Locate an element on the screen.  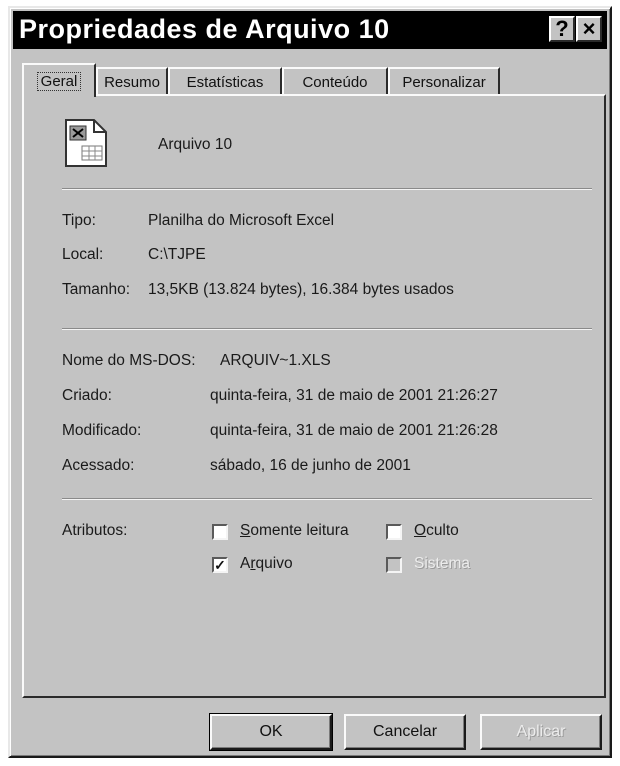
local-label: Local: is located at coordinates (83, 254).